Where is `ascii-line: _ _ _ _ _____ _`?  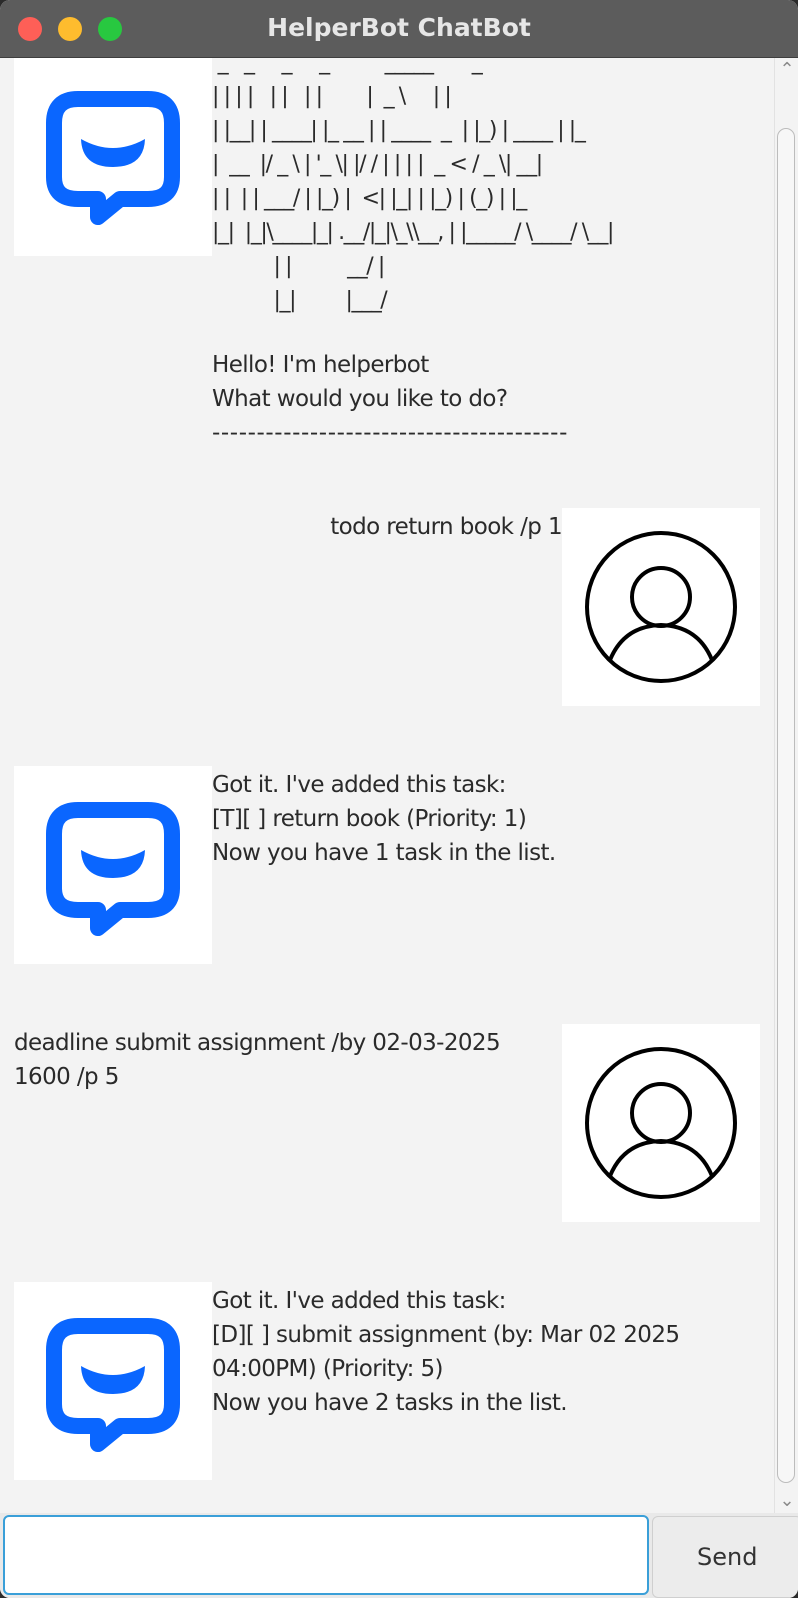 ascii-line: _ _ _ _ _____ _ is located at coordinates (347, 66).